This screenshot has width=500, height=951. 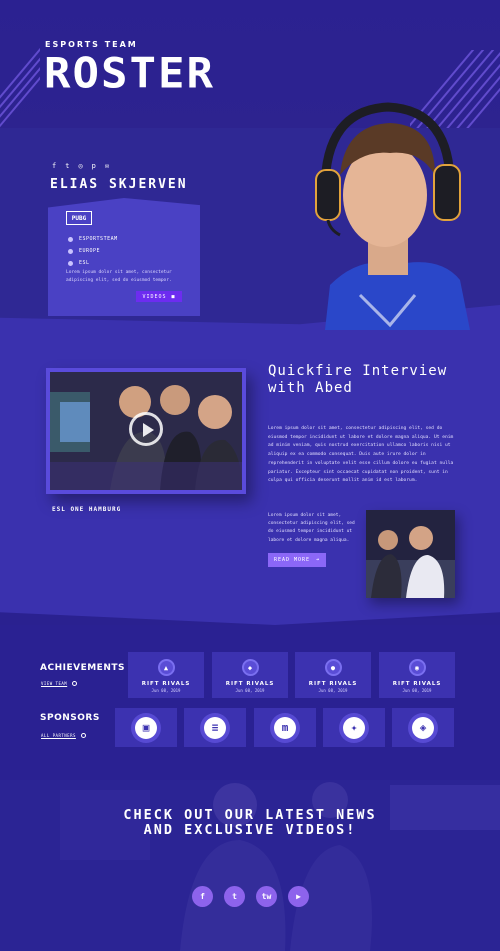 What do you see at coordinates (93, 263) in the screenshot?
I see `meta-item: ESL` at bounding box center [93, 263].